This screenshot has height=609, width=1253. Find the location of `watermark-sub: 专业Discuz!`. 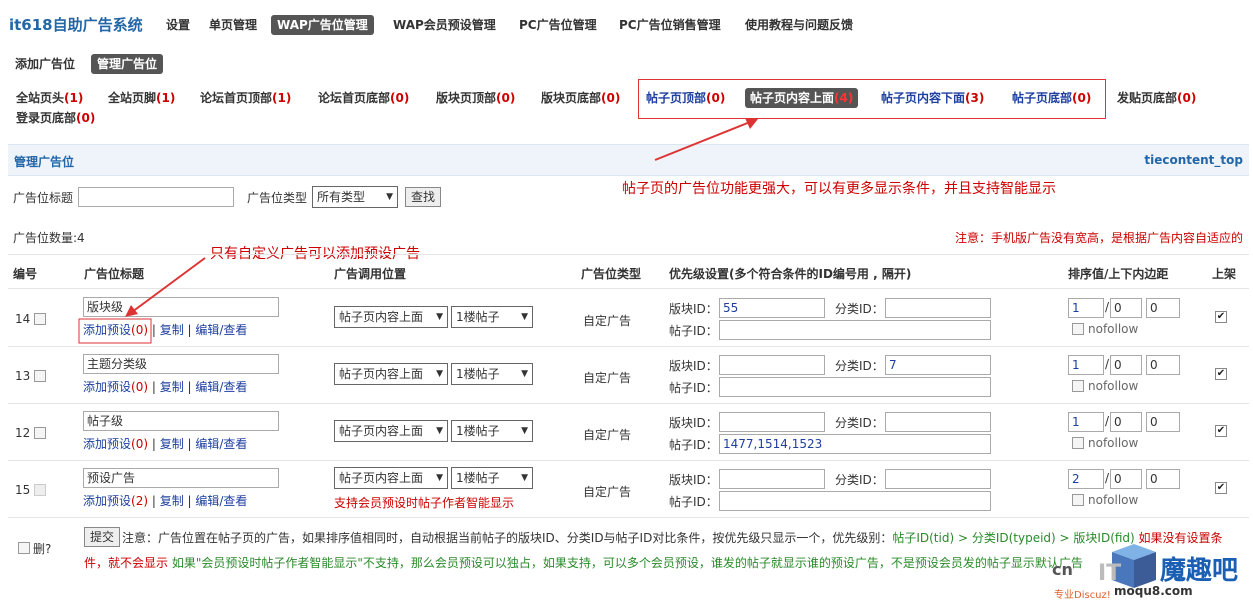

watermark-sub: 专业Discuz! is located at coordinates (1082, 595).